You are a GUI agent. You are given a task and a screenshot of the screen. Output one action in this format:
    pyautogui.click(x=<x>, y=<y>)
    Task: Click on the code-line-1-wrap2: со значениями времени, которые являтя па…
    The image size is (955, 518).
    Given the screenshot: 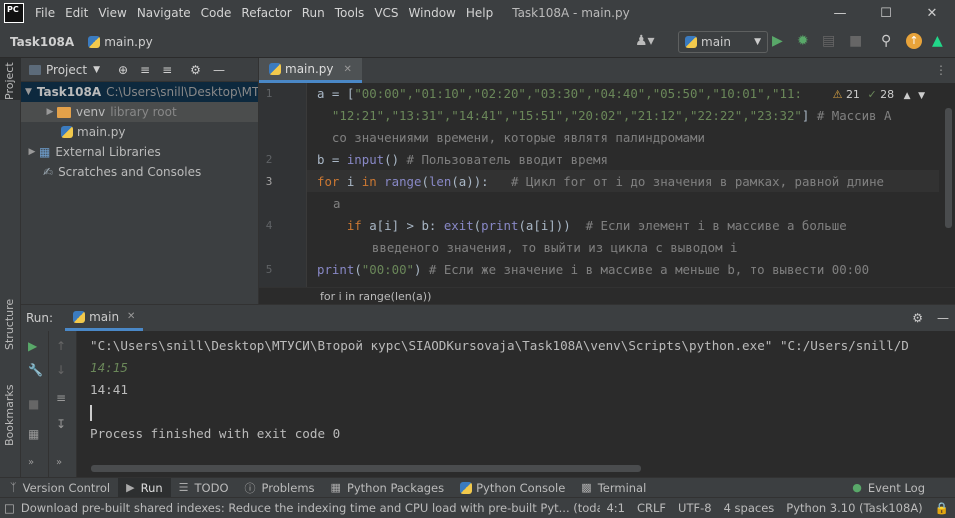 What is the action you would take?
    pyautogui.click(x=511, y=137)
    